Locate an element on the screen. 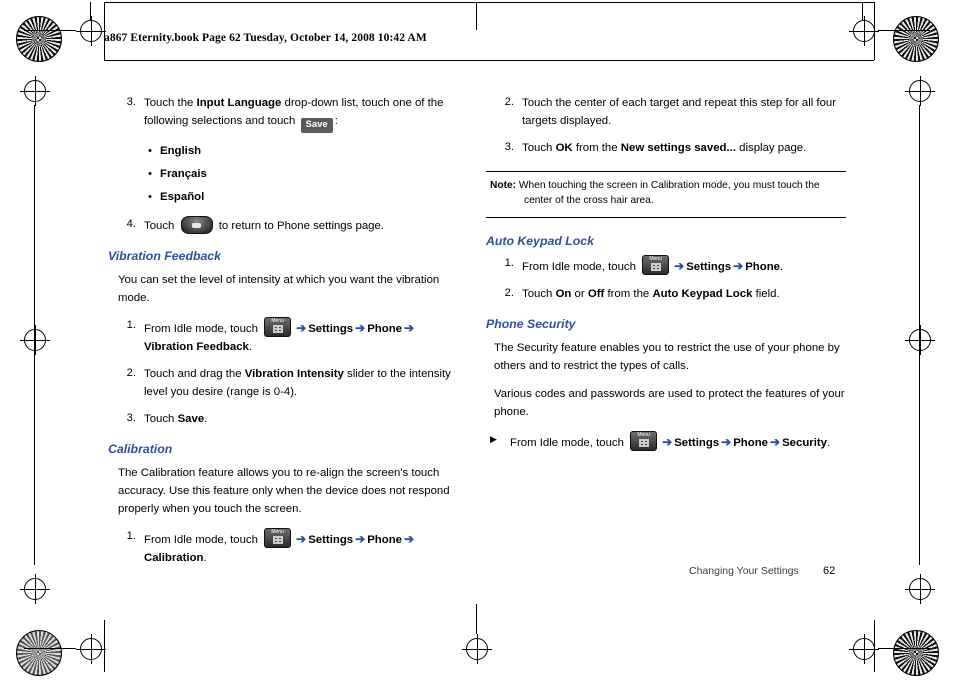 The image size is (954, 682). note-text-line2: center of the cross hair area. is located at coordinates (589, 201).